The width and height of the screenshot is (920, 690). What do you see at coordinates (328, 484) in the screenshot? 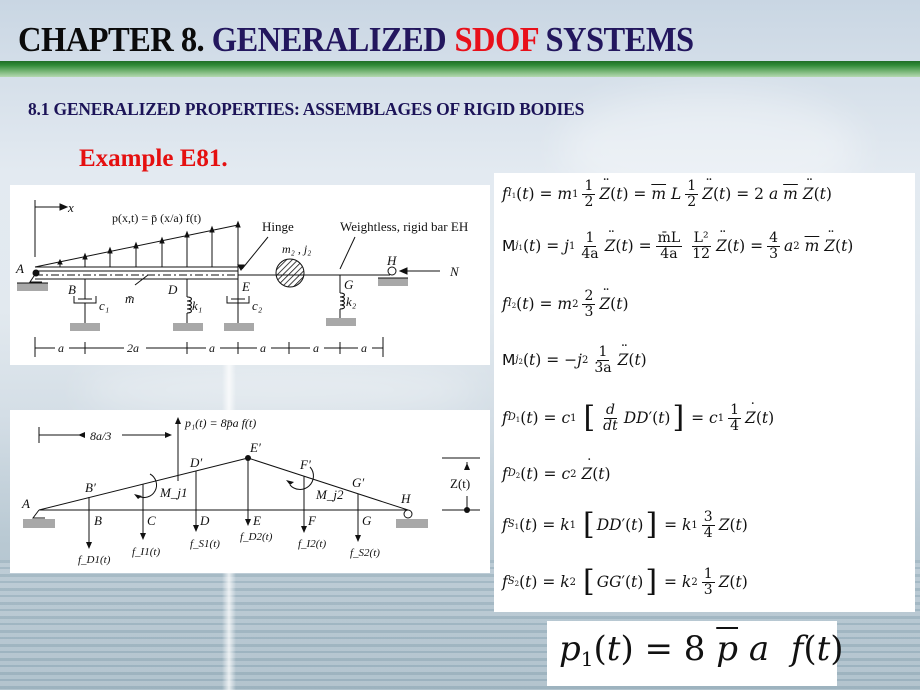
I see `deformed-right-bar` at bounding box center [328, 484].